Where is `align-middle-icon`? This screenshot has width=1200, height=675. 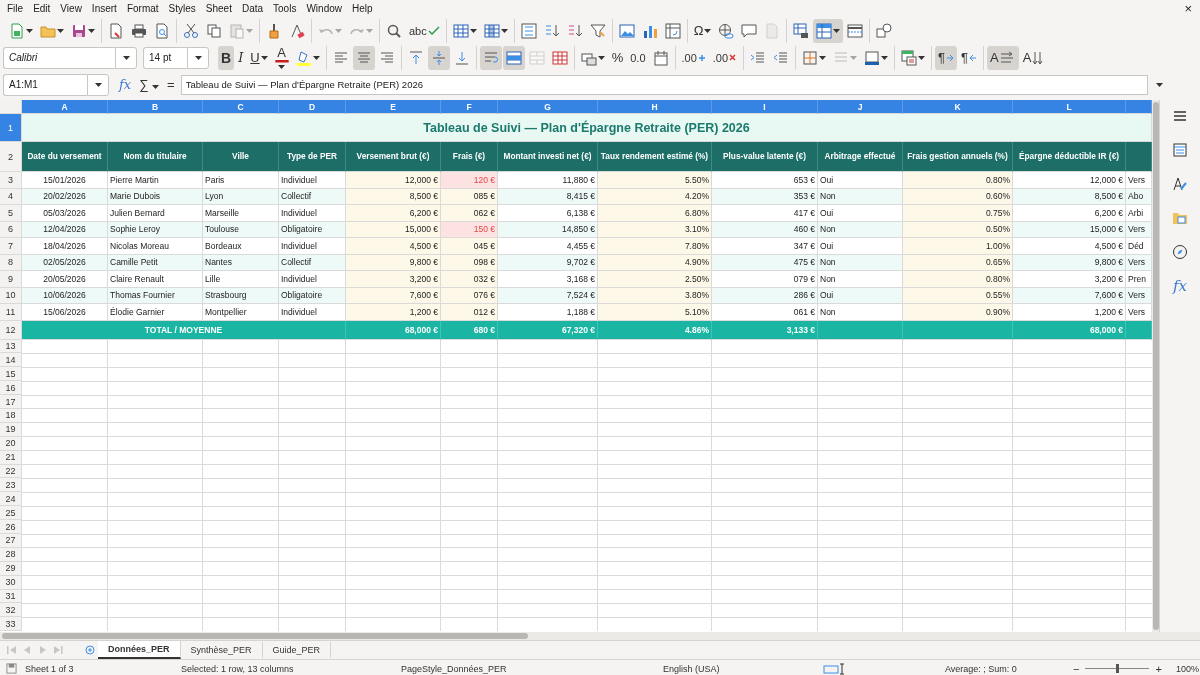
align-middle-icon is located at coordinates (438, 57).